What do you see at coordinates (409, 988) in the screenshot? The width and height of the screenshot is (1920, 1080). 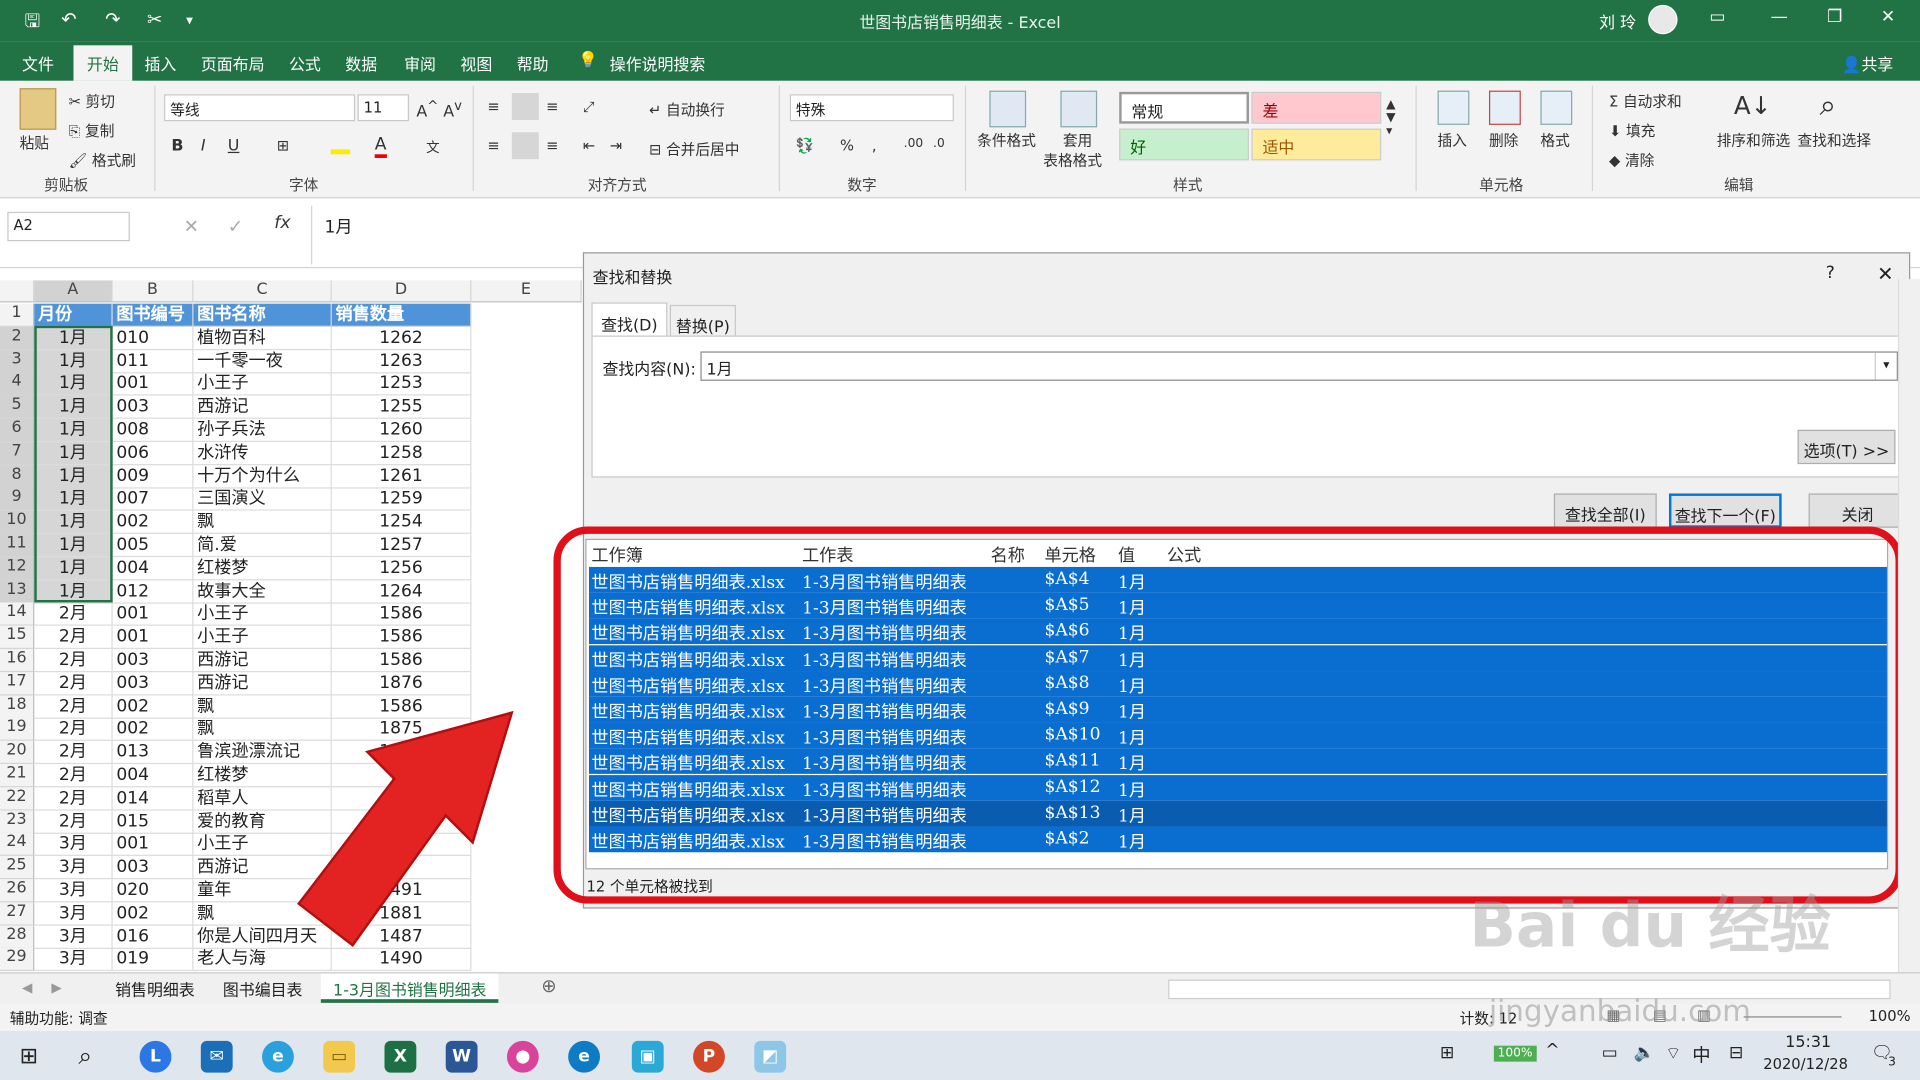 I see `sheet-tab-q1: 1-3月图书销售明细表` at bounding box center [409, 988].